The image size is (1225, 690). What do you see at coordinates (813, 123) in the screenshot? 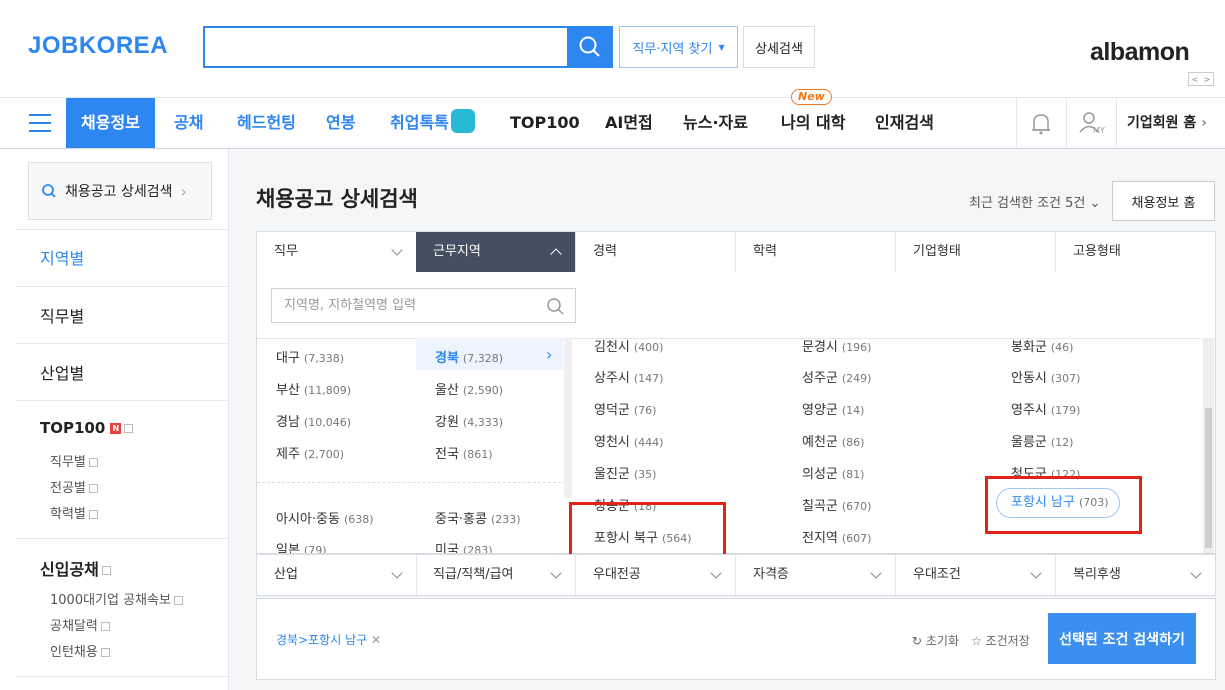
I see `nav-my-university: 나의 대학` at bounding box center [813, 123].